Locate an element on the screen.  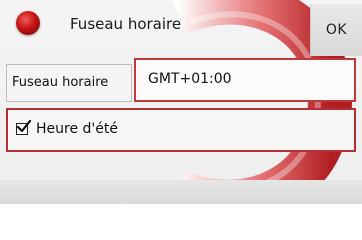
timezone-label: Fuseau horaire is located at coordinates (69, 83).